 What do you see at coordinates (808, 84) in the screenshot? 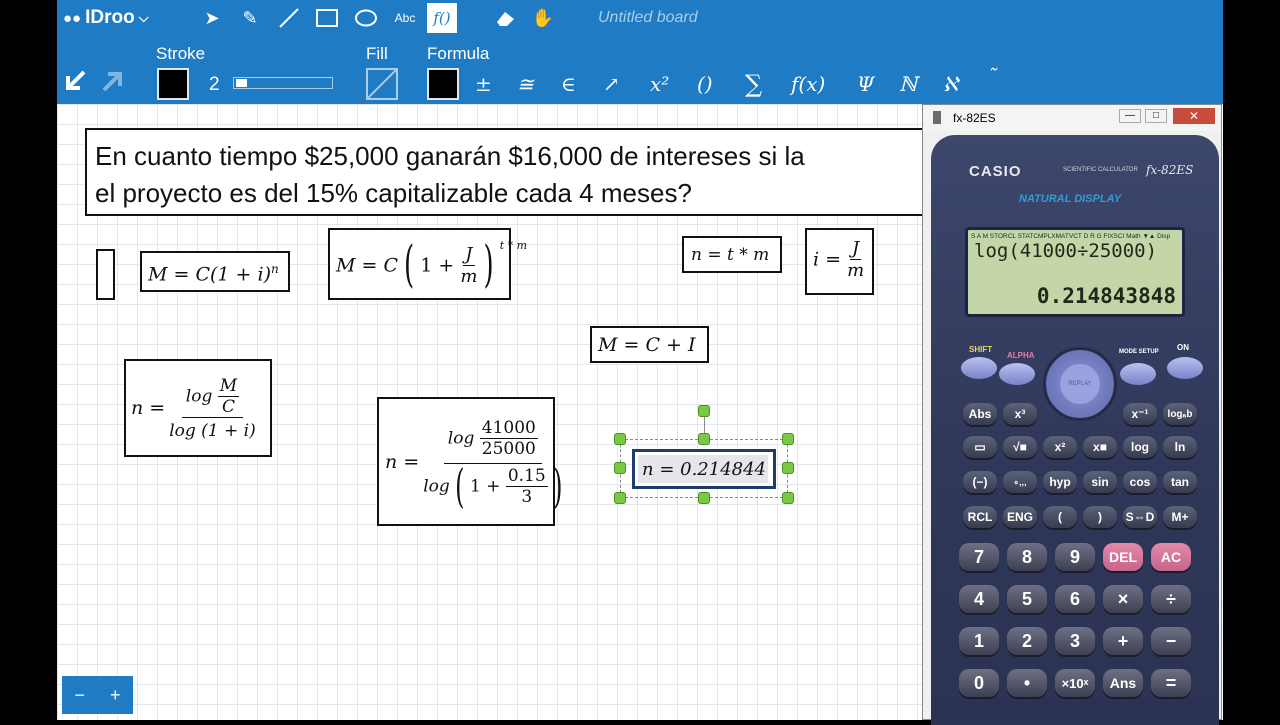
I see `function-button: f(x)` at bounding box center [808, 84].